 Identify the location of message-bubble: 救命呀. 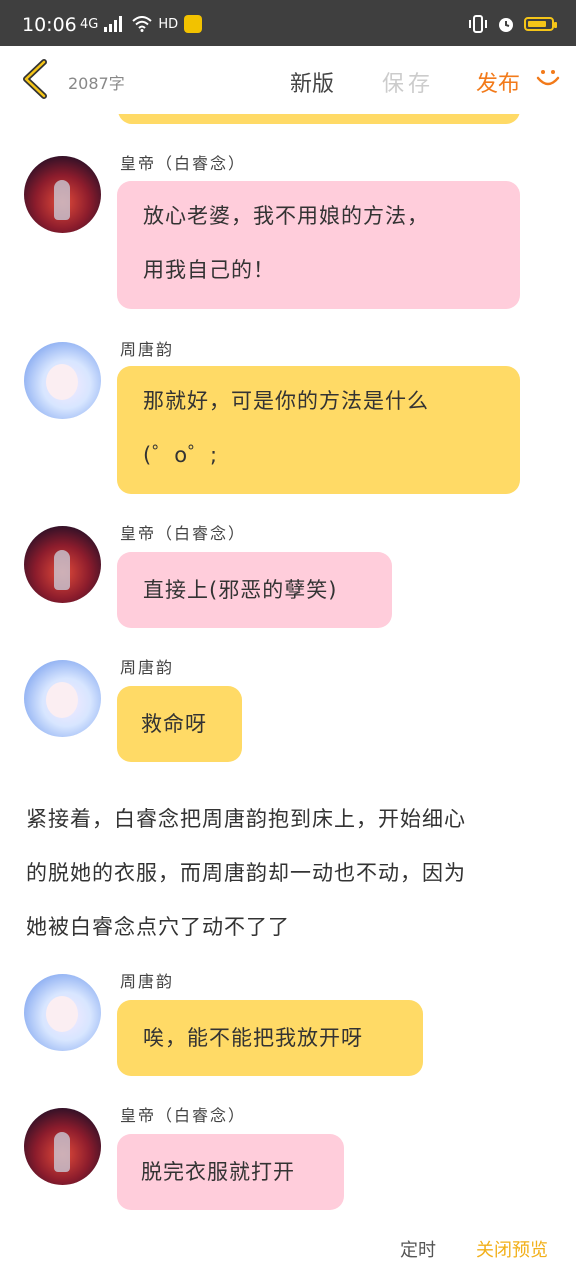
(179, 724).